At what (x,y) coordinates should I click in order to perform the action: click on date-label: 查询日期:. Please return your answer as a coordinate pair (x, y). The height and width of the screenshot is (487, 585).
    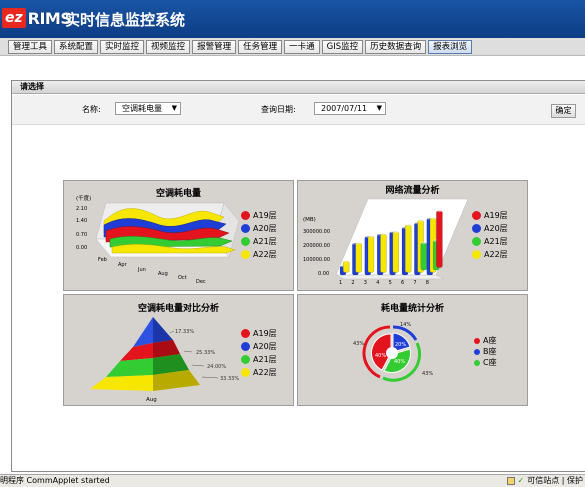
    Looking at the image, I should click on (278, 109).